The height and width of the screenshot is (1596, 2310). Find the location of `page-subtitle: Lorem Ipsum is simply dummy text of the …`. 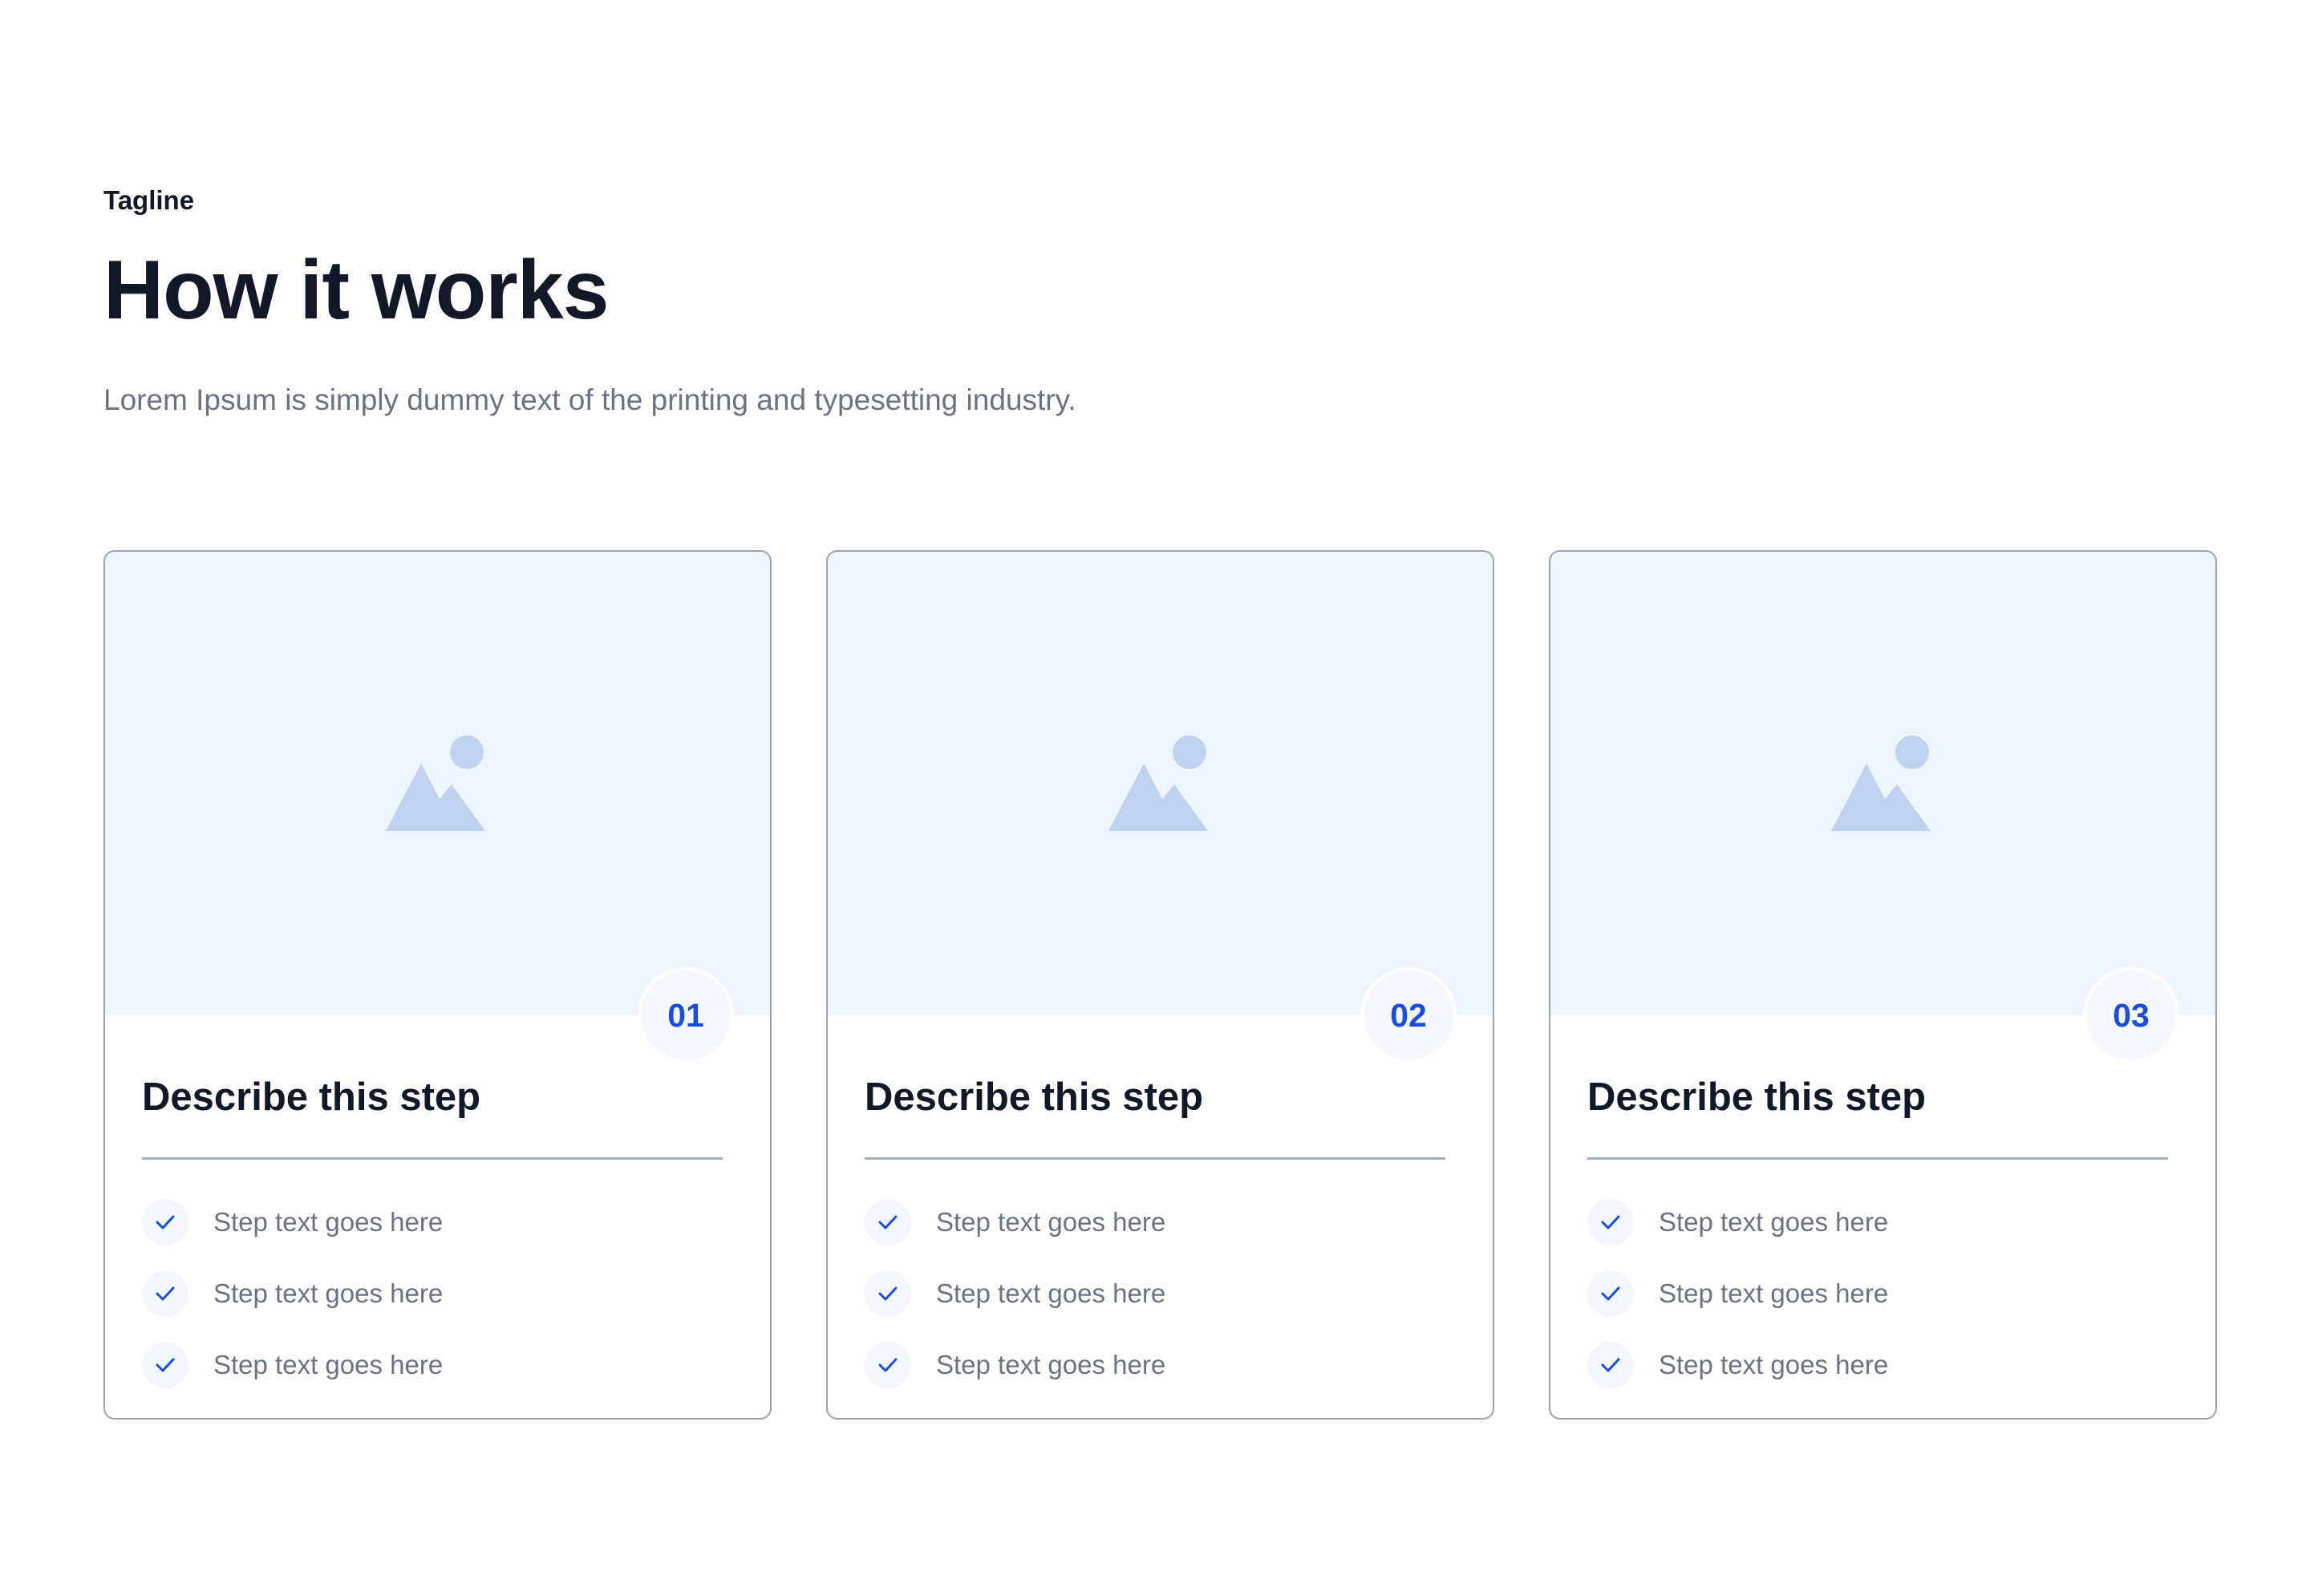

page-subtitle: Lorem Ipsum is simply dummy text of the … is located at coordinates (589, 399).